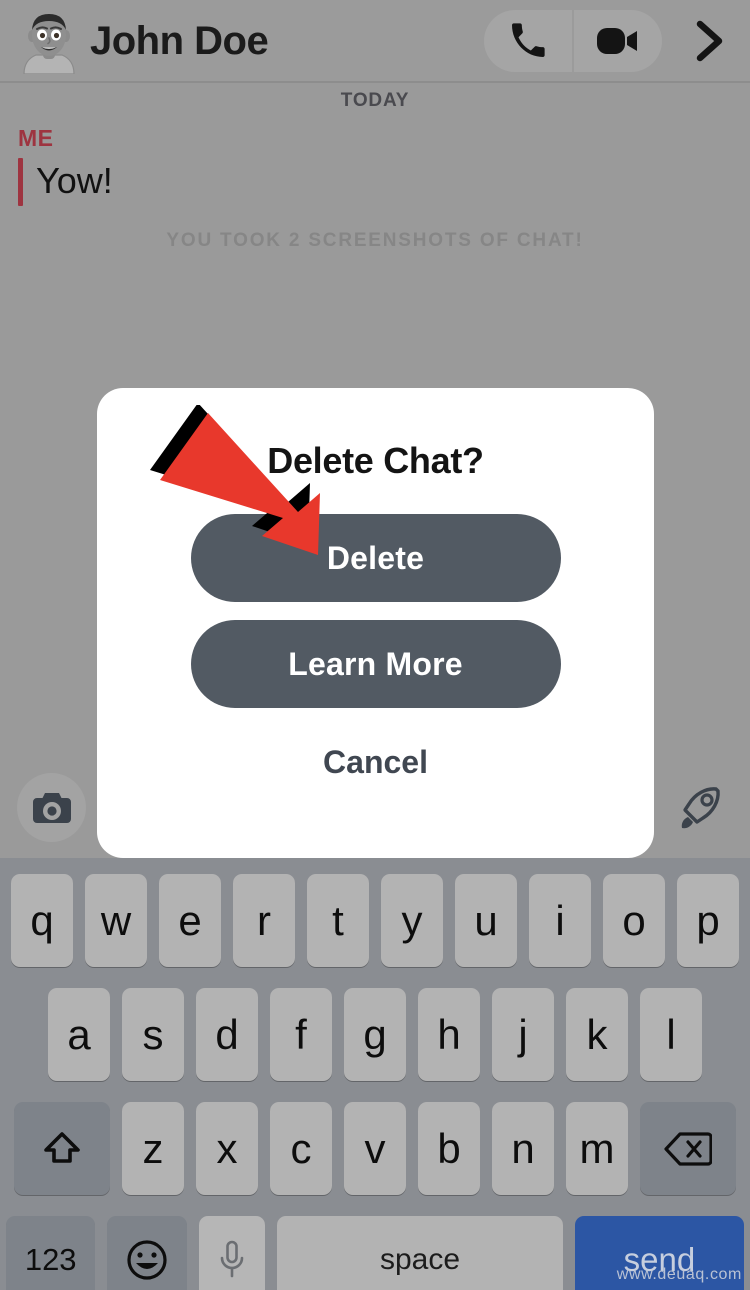  I want to click on camera-icon, so click(51, 807).